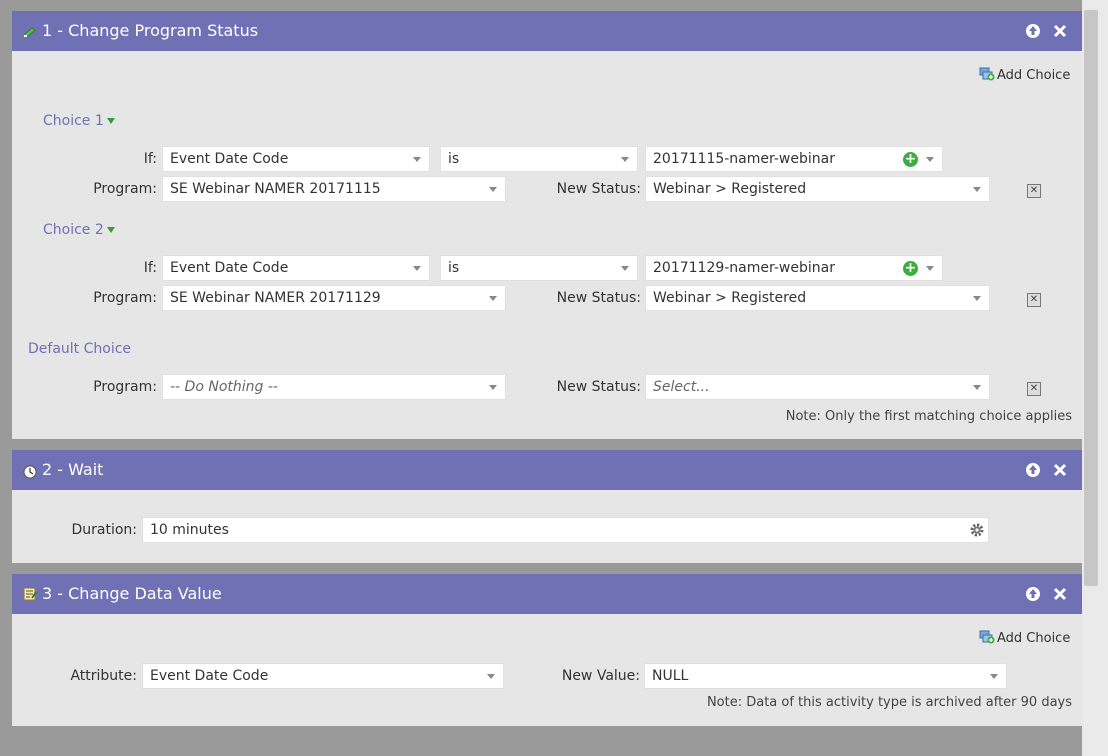 The width and height of the screenshot is (1108, 756). I want to click on scrollbar-thumb, so click(1091, 298).